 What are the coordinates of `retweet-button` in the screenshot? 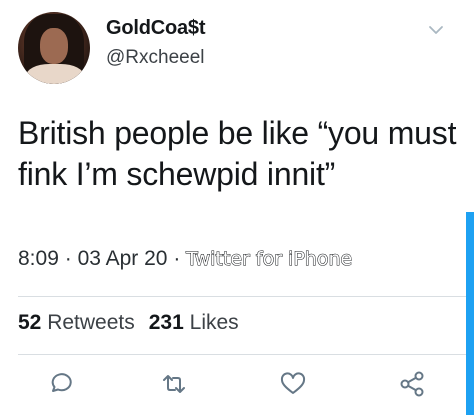 It's located at (174, 384).